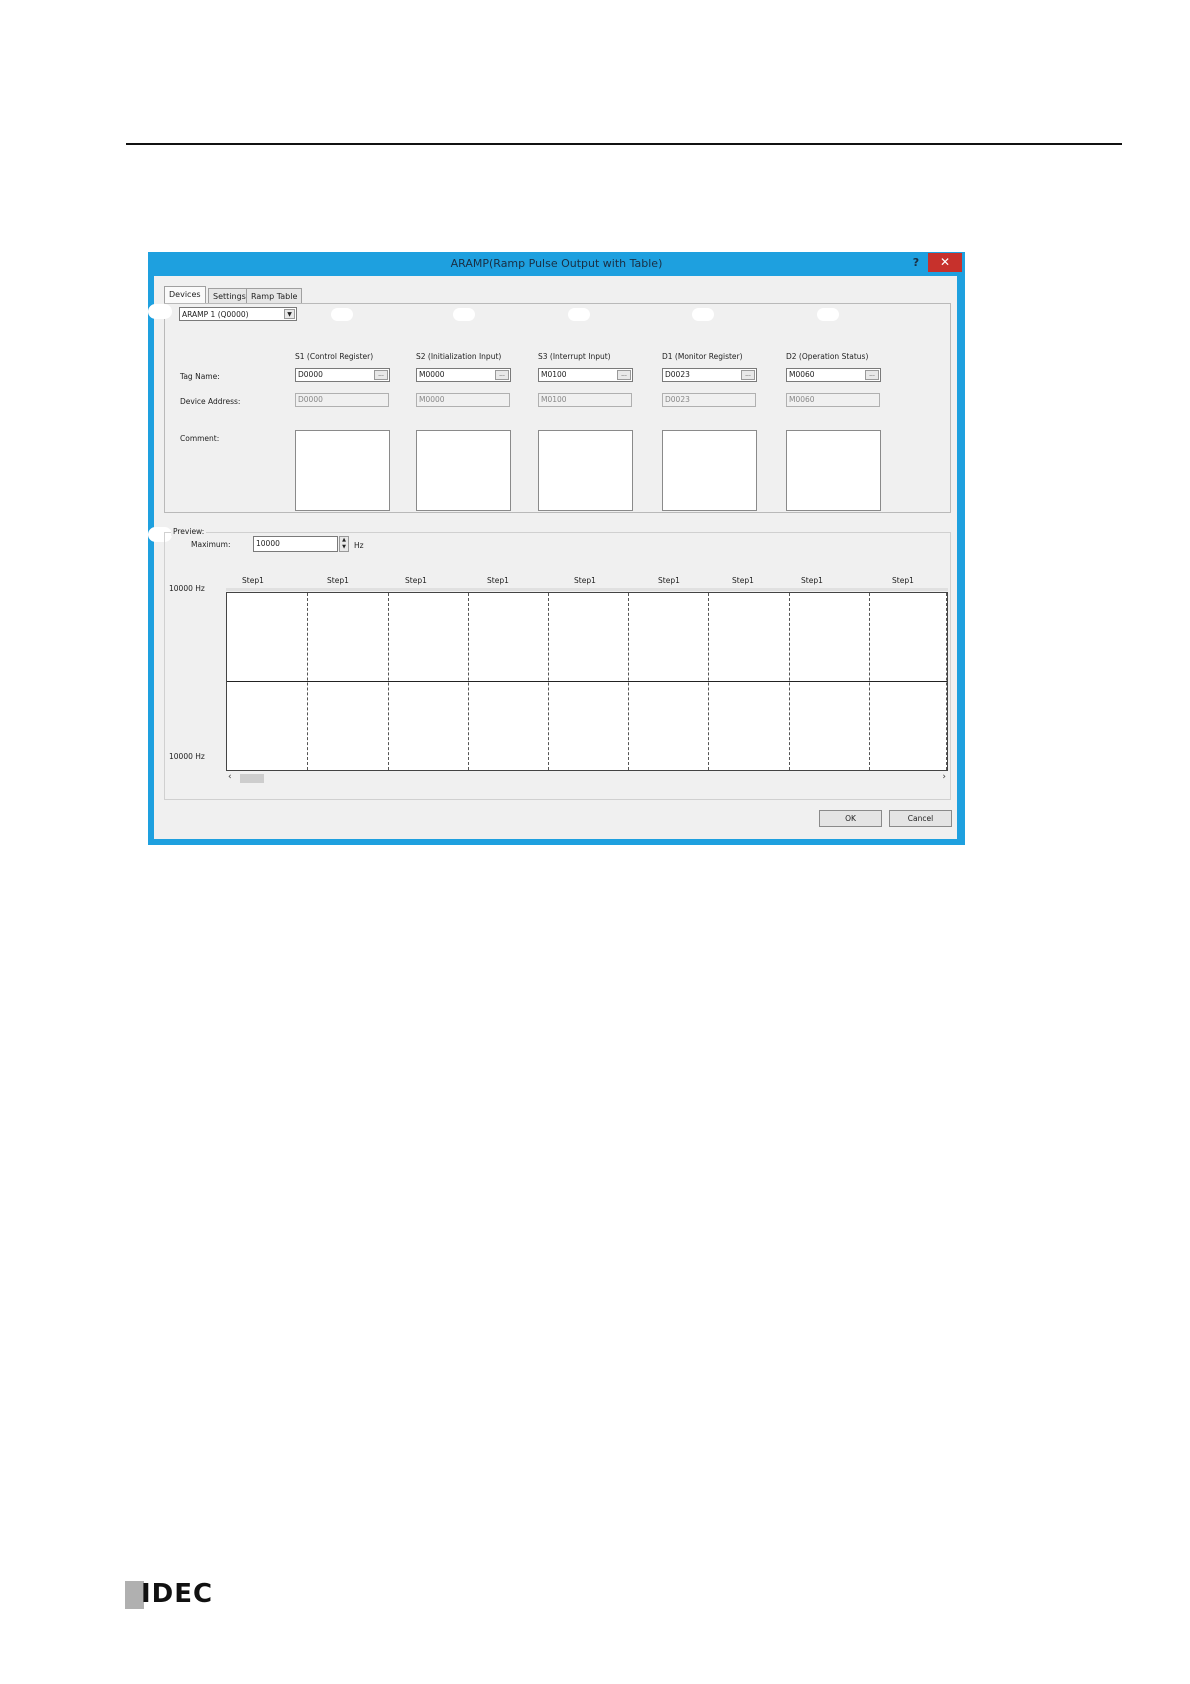 This screenshot has height=1684, width=1190. Describe the element at coordinates (187, 588) in the screenshot. I see `y-axis-top-label: 10000 Hz` at that location.